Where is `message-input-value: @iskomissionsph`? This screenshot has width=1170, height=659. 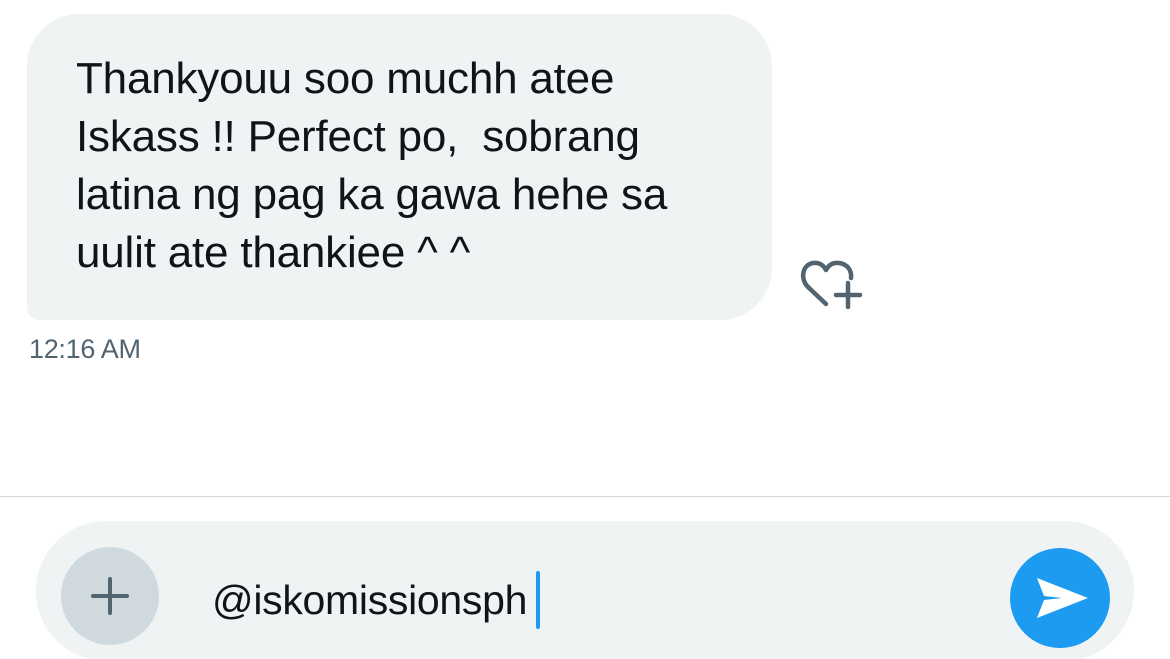
message-input-value: @iskomissionsph is located at coordinates (370, 599).